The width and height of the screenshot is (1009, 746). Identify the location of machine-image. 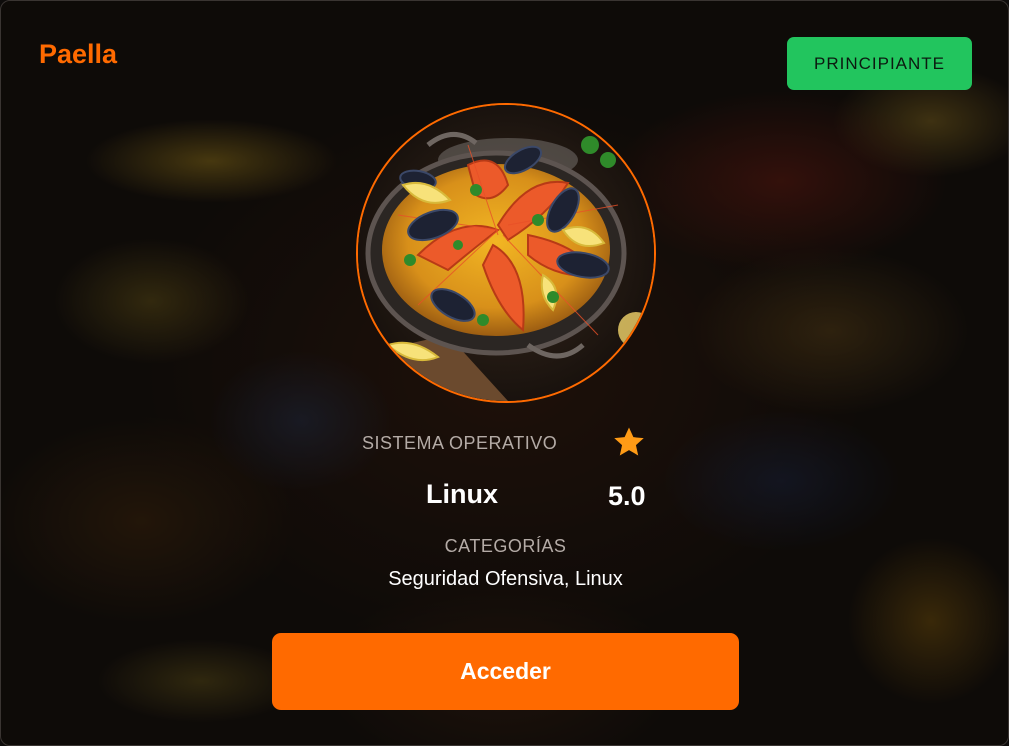
(506, 253).